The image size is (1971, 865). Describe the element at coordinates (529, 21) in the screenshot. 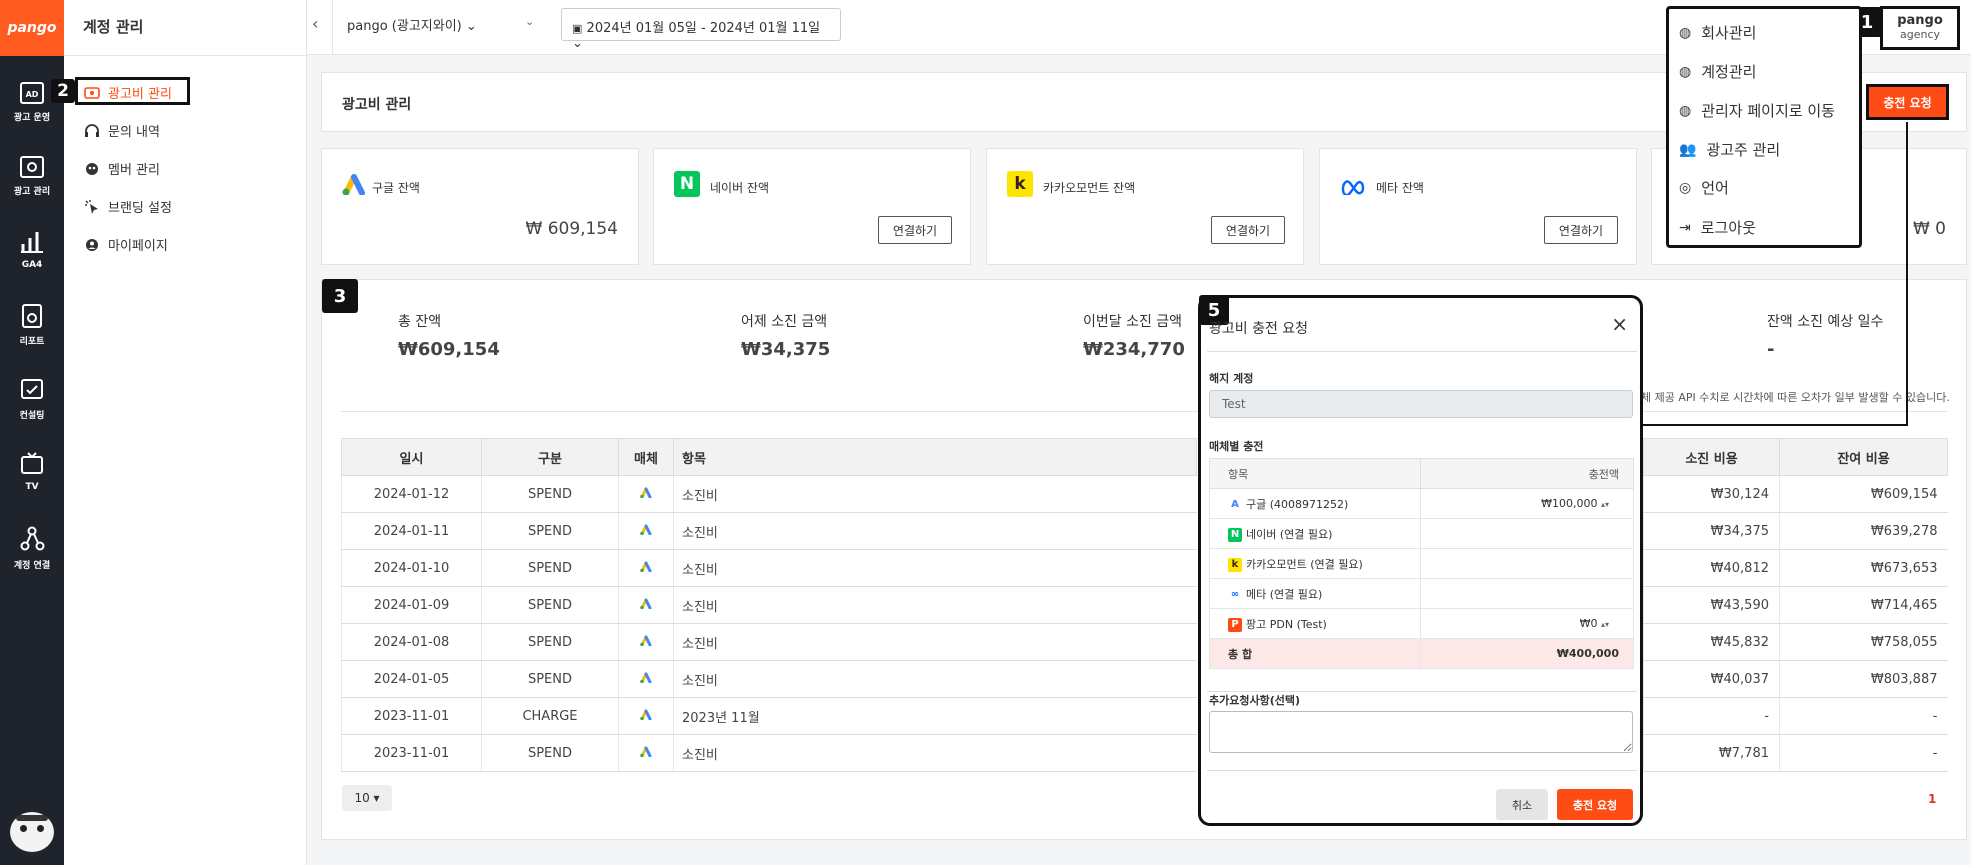

I see `chevron-down-icon: ⌄` at that location.